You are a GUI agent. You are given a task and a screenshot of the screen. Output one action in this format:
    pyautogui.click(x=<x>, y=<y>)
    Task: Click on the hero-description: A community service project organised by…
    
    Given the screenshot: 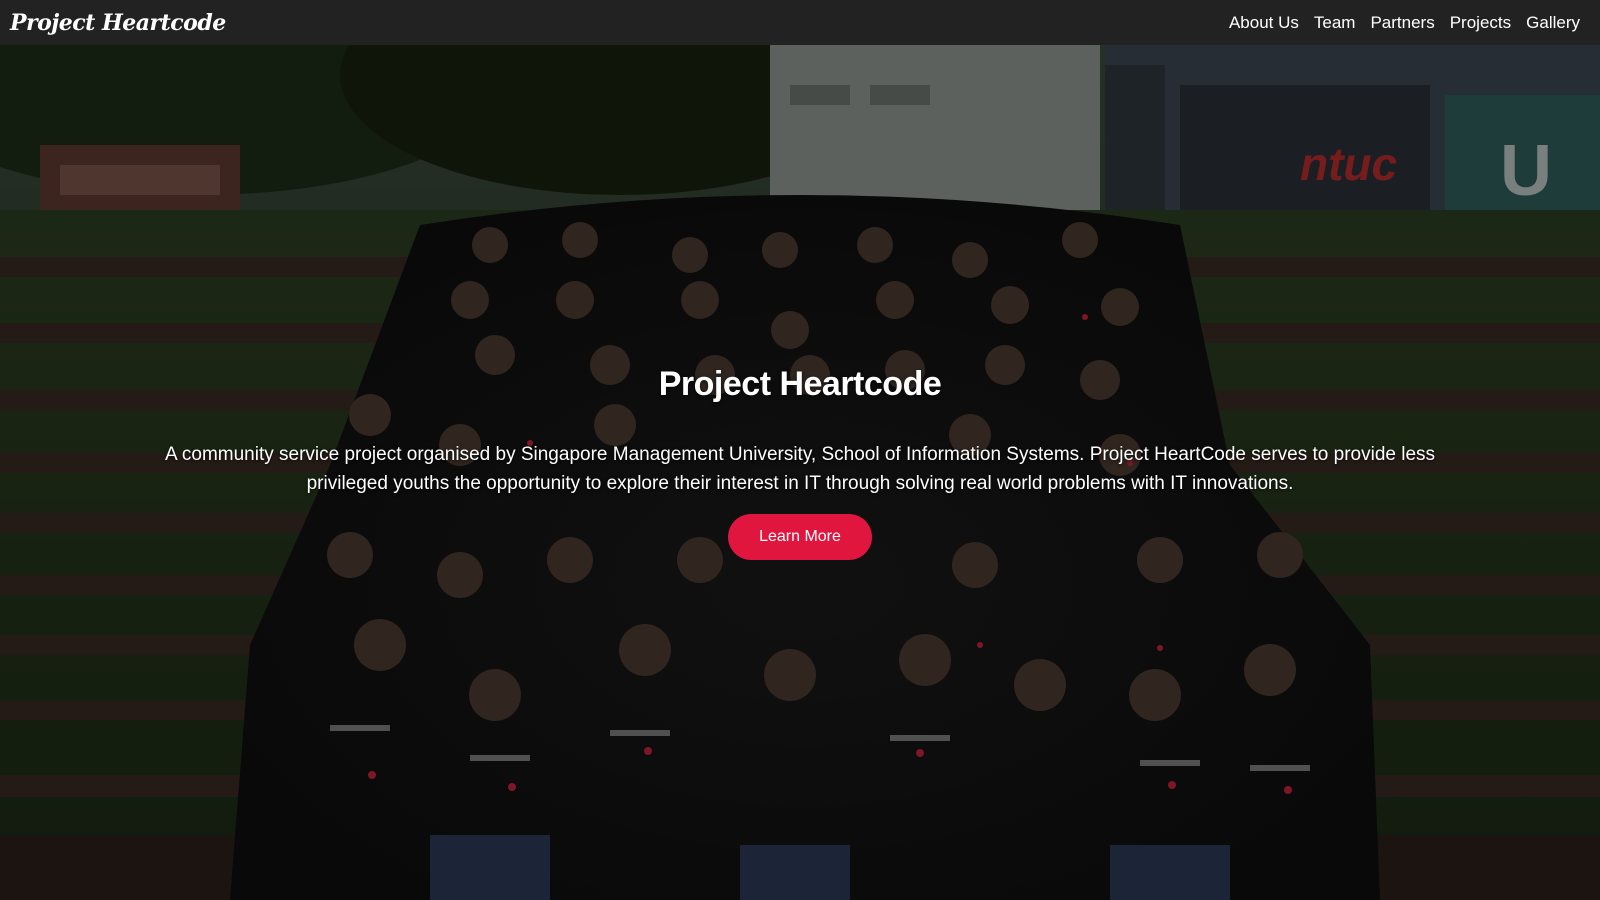 What is the action you would take?
    pyautogui.click(x=800, y=469)
    